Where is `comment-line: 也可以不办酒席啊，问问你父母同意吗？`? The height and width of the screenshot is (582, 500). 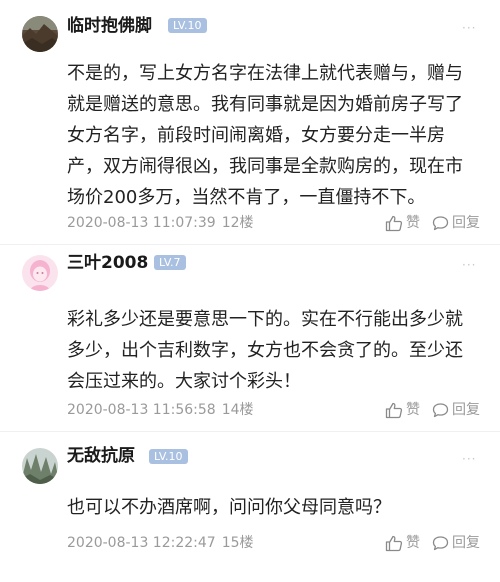
comment-line: 也可以不办酒席啊，问问你父母同意吗？ is located at coordinates (229, 507).